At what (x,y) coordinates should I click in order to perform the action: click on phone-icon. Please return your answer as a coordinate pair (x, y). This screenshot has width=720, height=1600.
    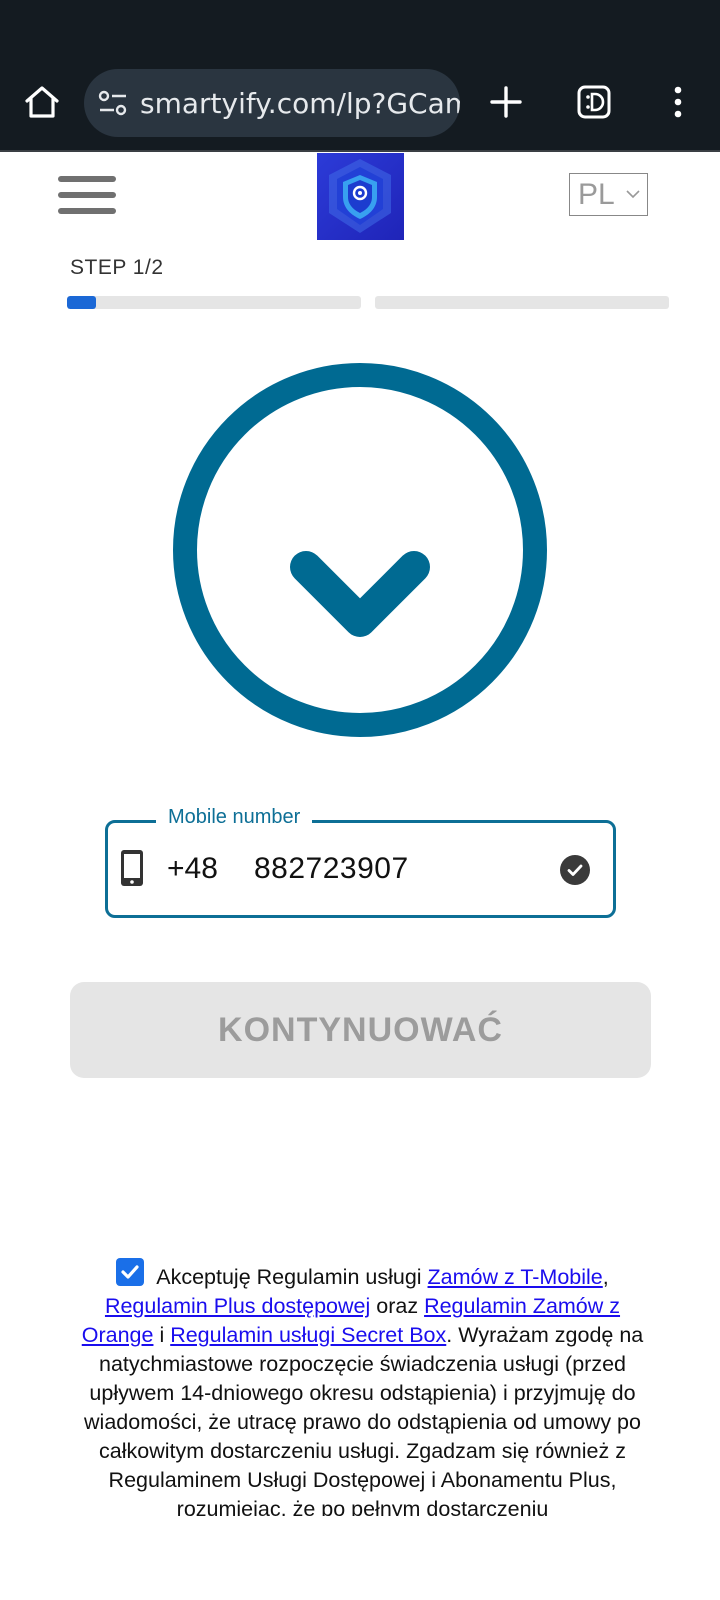
    Looking at the image, I should click on (132, 868).